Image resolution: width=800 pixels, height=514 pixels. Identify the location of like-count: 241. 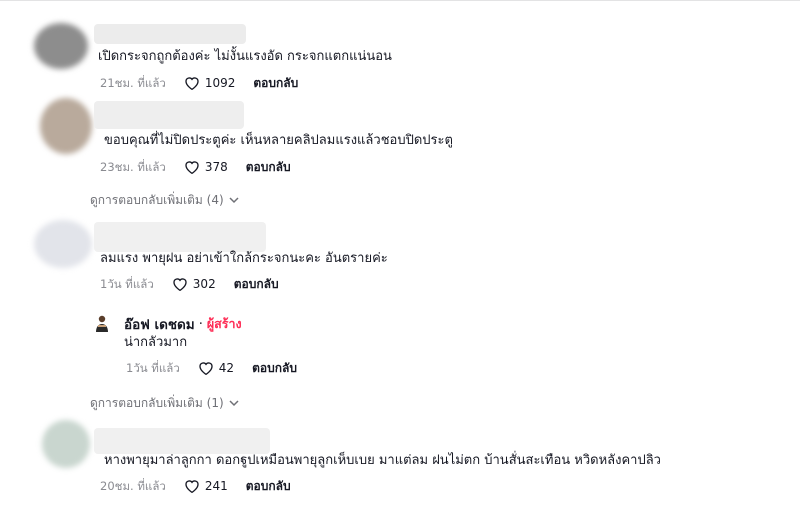
(216, 486).